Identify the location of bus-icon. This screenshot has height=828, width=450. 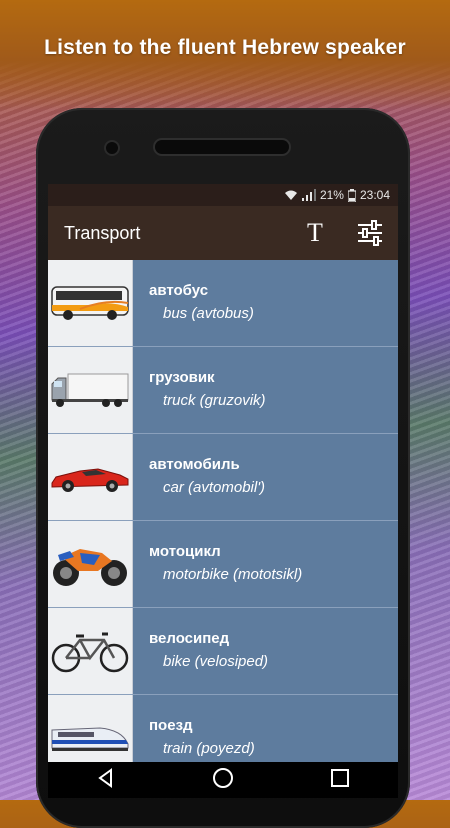
(90, 303).